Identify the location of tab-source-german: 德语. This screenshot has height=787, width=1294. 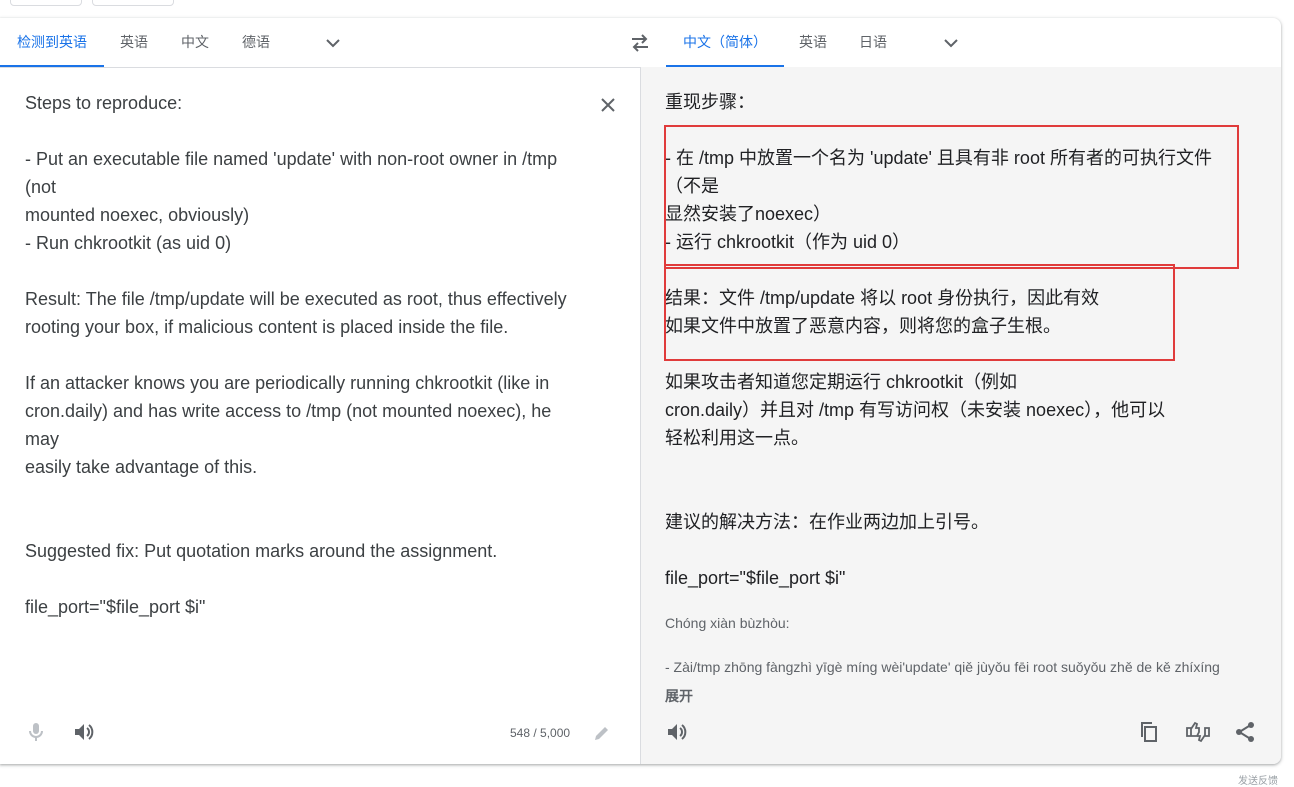
(256, 41).